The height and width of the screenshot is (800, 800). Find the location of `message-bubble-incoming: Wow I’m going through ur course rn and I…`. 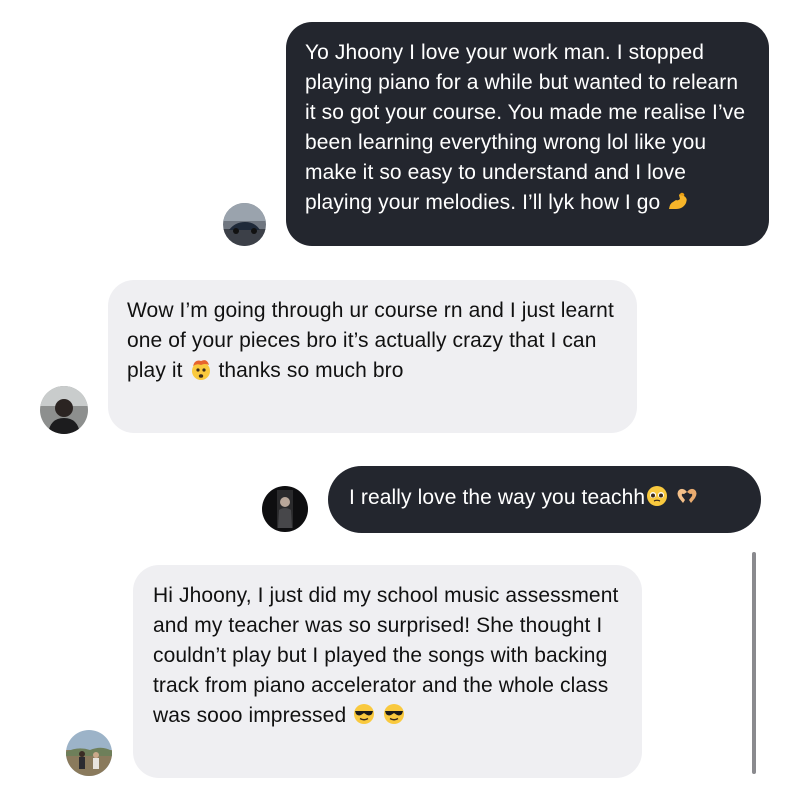

message-bubble-incoming: Wow I’m going through ur course rn and I… is located at coordinates (372, 356).